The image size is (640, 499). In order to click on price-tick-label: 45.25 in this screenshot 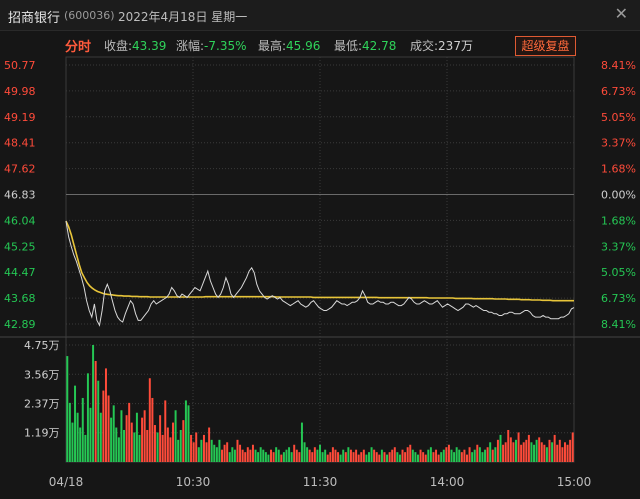, I will do `click(20, 246)`.